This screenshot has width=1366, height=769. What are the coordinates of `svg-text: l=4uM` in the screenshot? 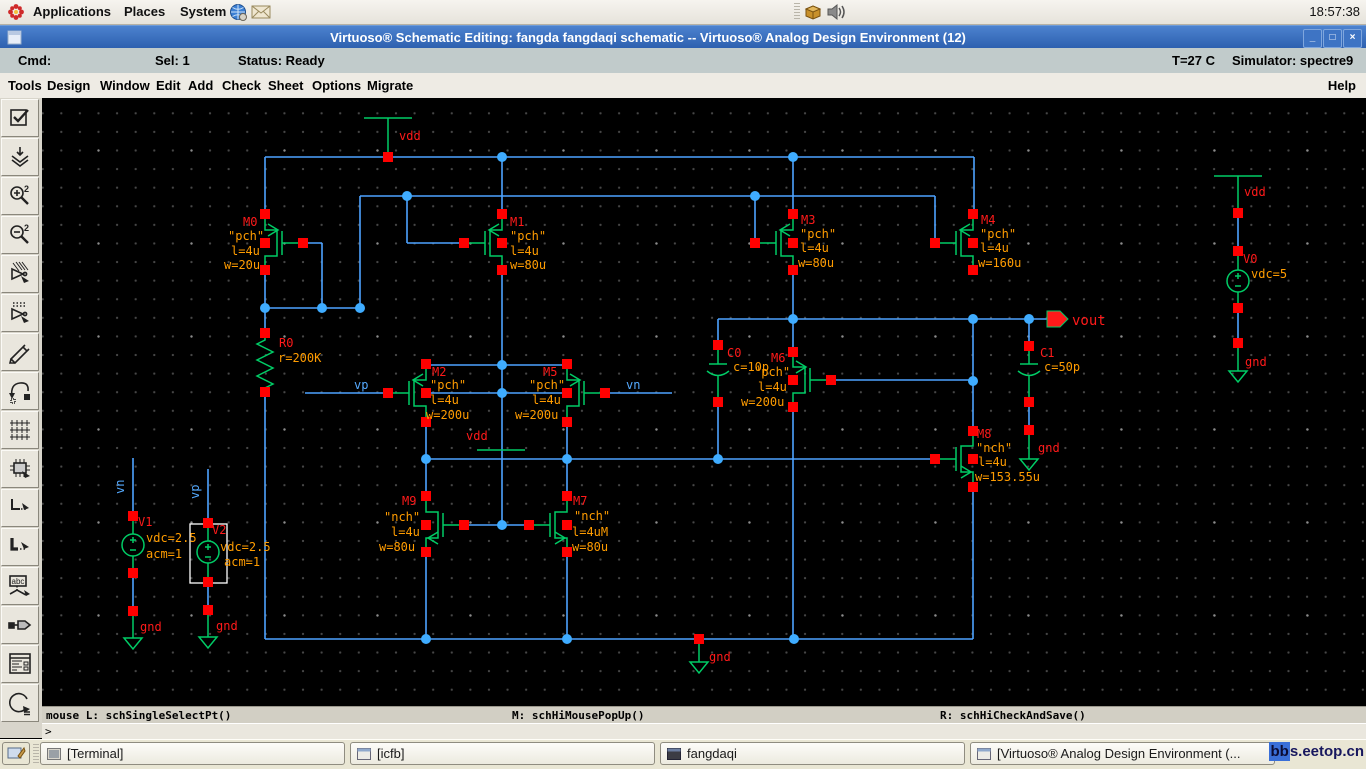 It's located at (590, 532).